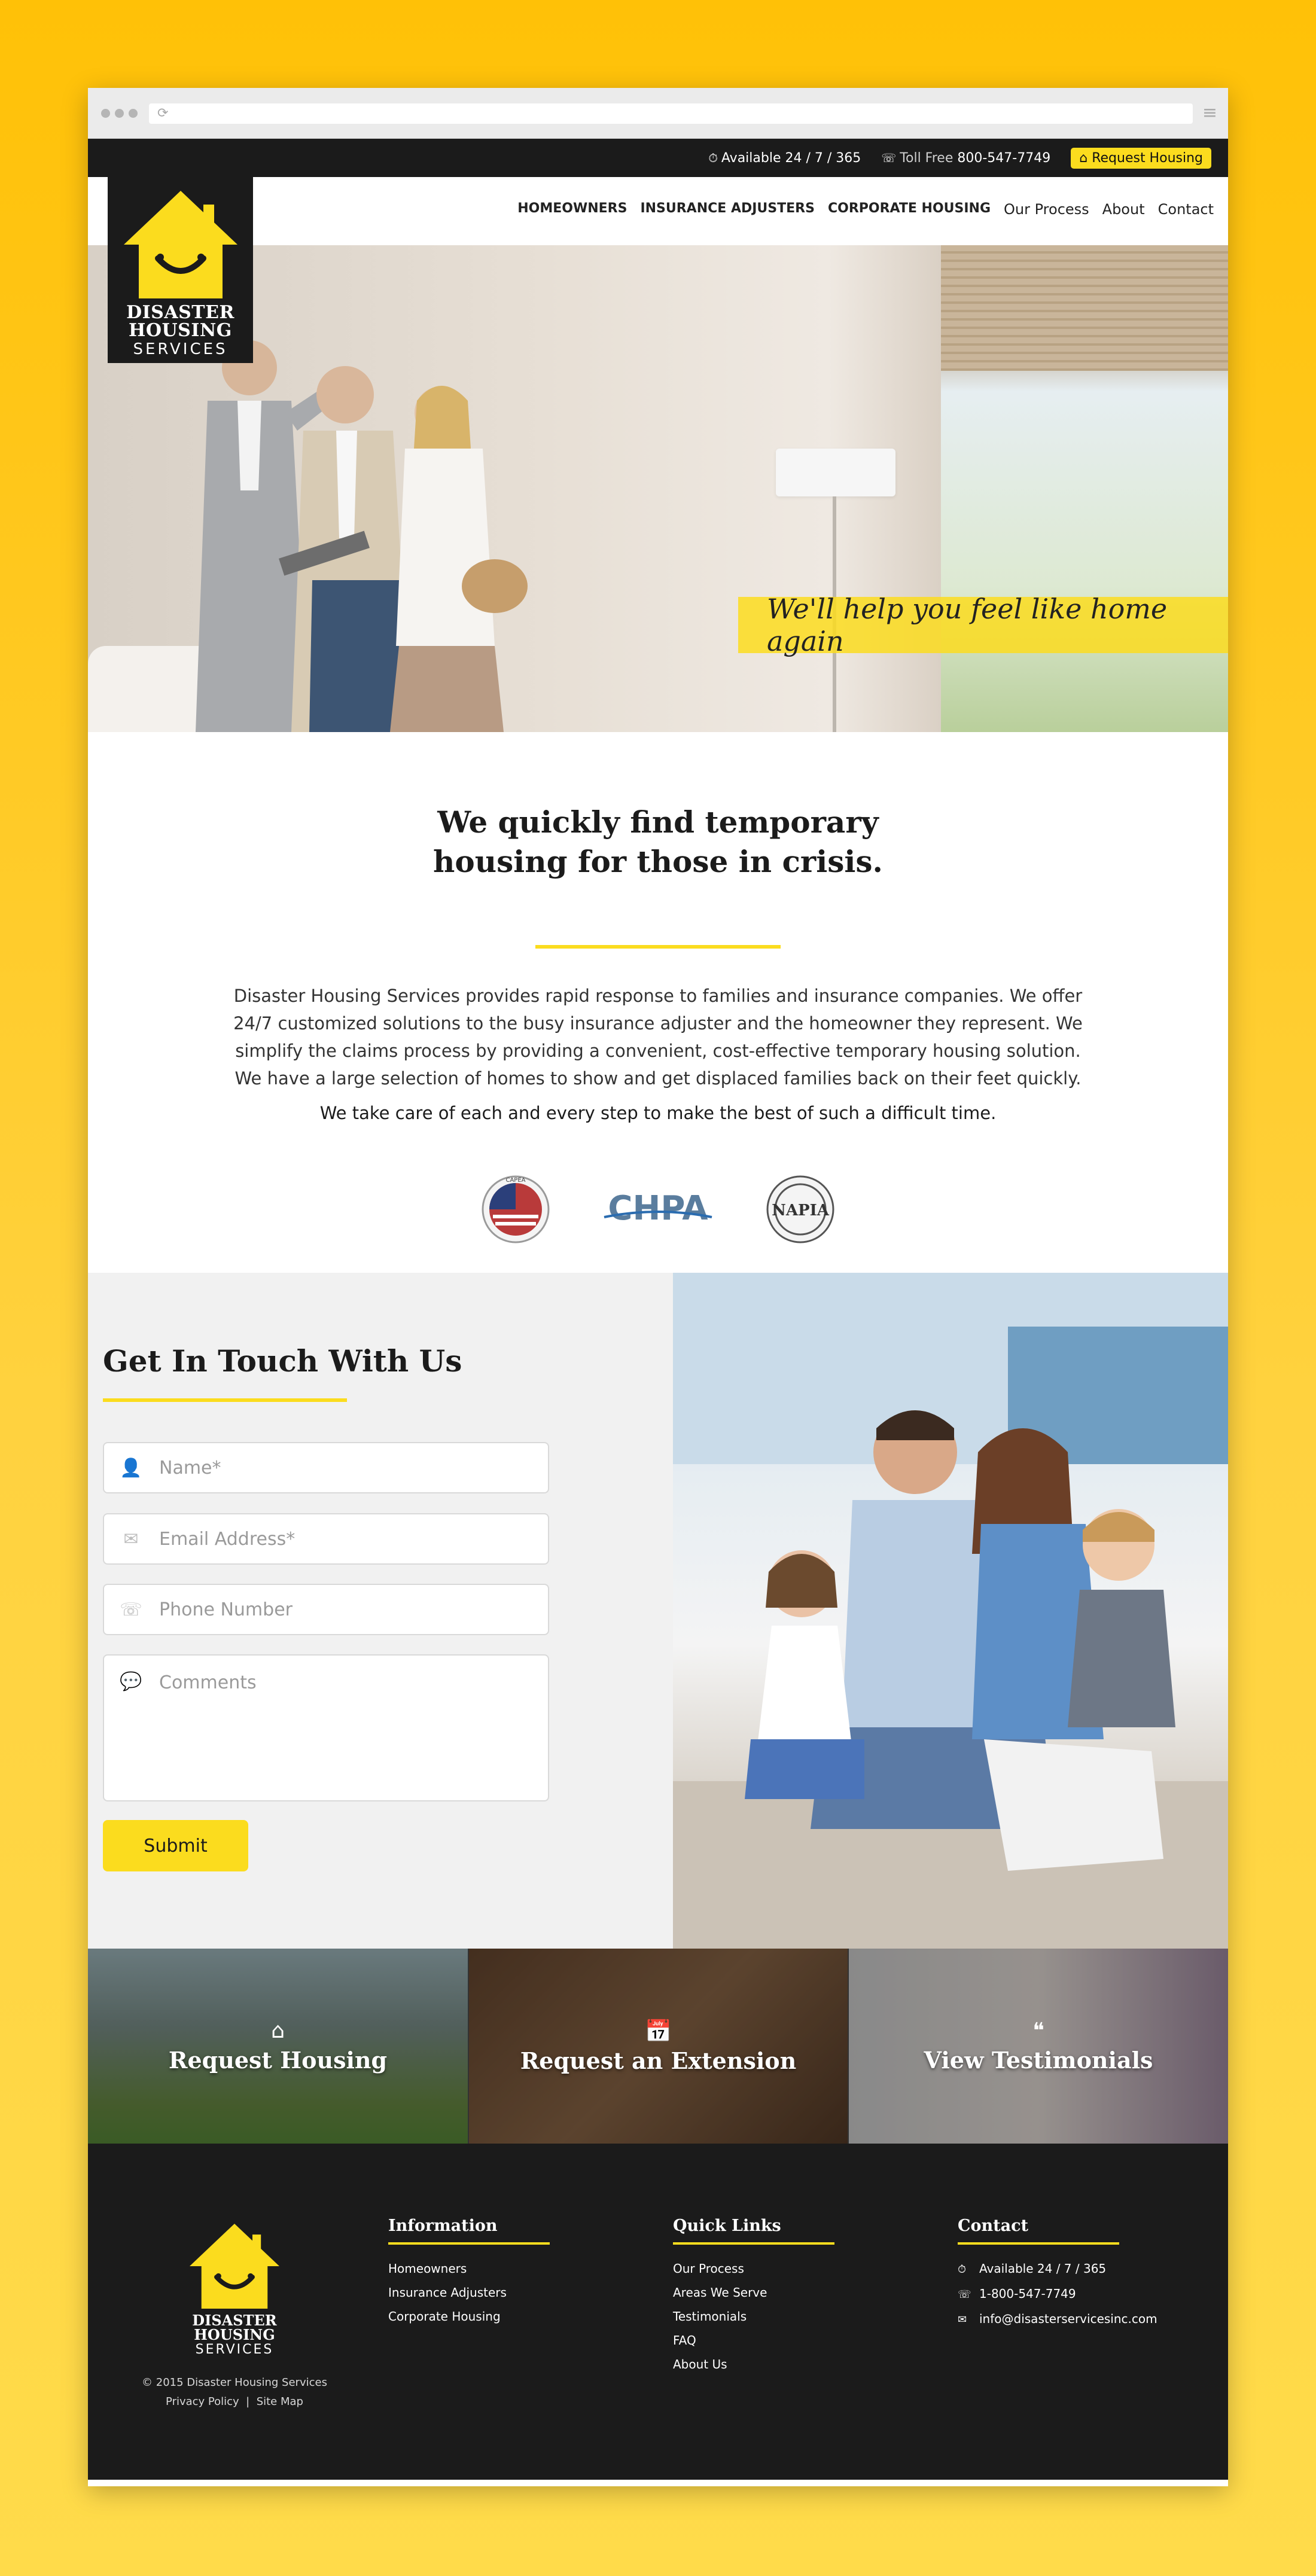 The image size is (1316, 2576). What do you see at coordinates (983, 625) in the screenshot?
I see `hero-tagline-banner: We'll help you feel like home again` at bounding box center [983, 625].